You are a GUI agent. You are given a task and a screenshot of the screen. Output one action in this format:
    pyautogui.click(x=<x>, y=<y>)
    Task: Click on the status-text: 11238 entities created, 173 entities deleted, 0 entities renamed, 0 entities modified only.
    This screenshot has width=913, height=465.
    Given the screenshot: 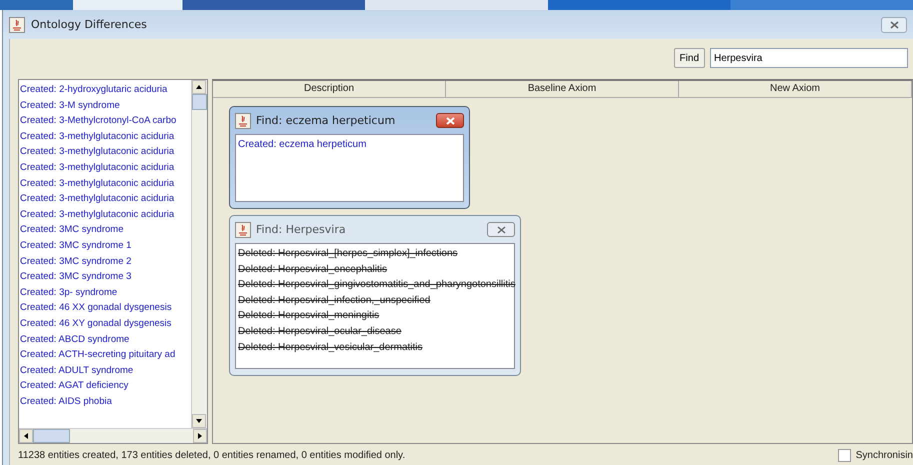 What is the action you would take?
    pyautogui.click(x=212, y=455)
    